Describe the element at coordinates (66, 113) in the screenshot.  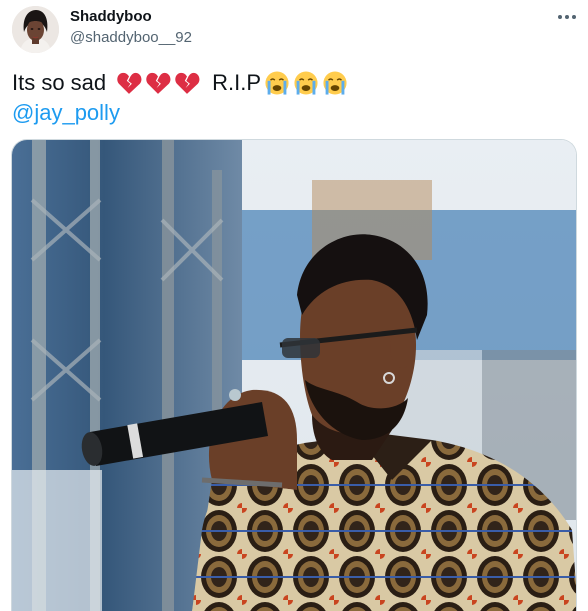
I see `mention-link: @jay_polly` at that location.